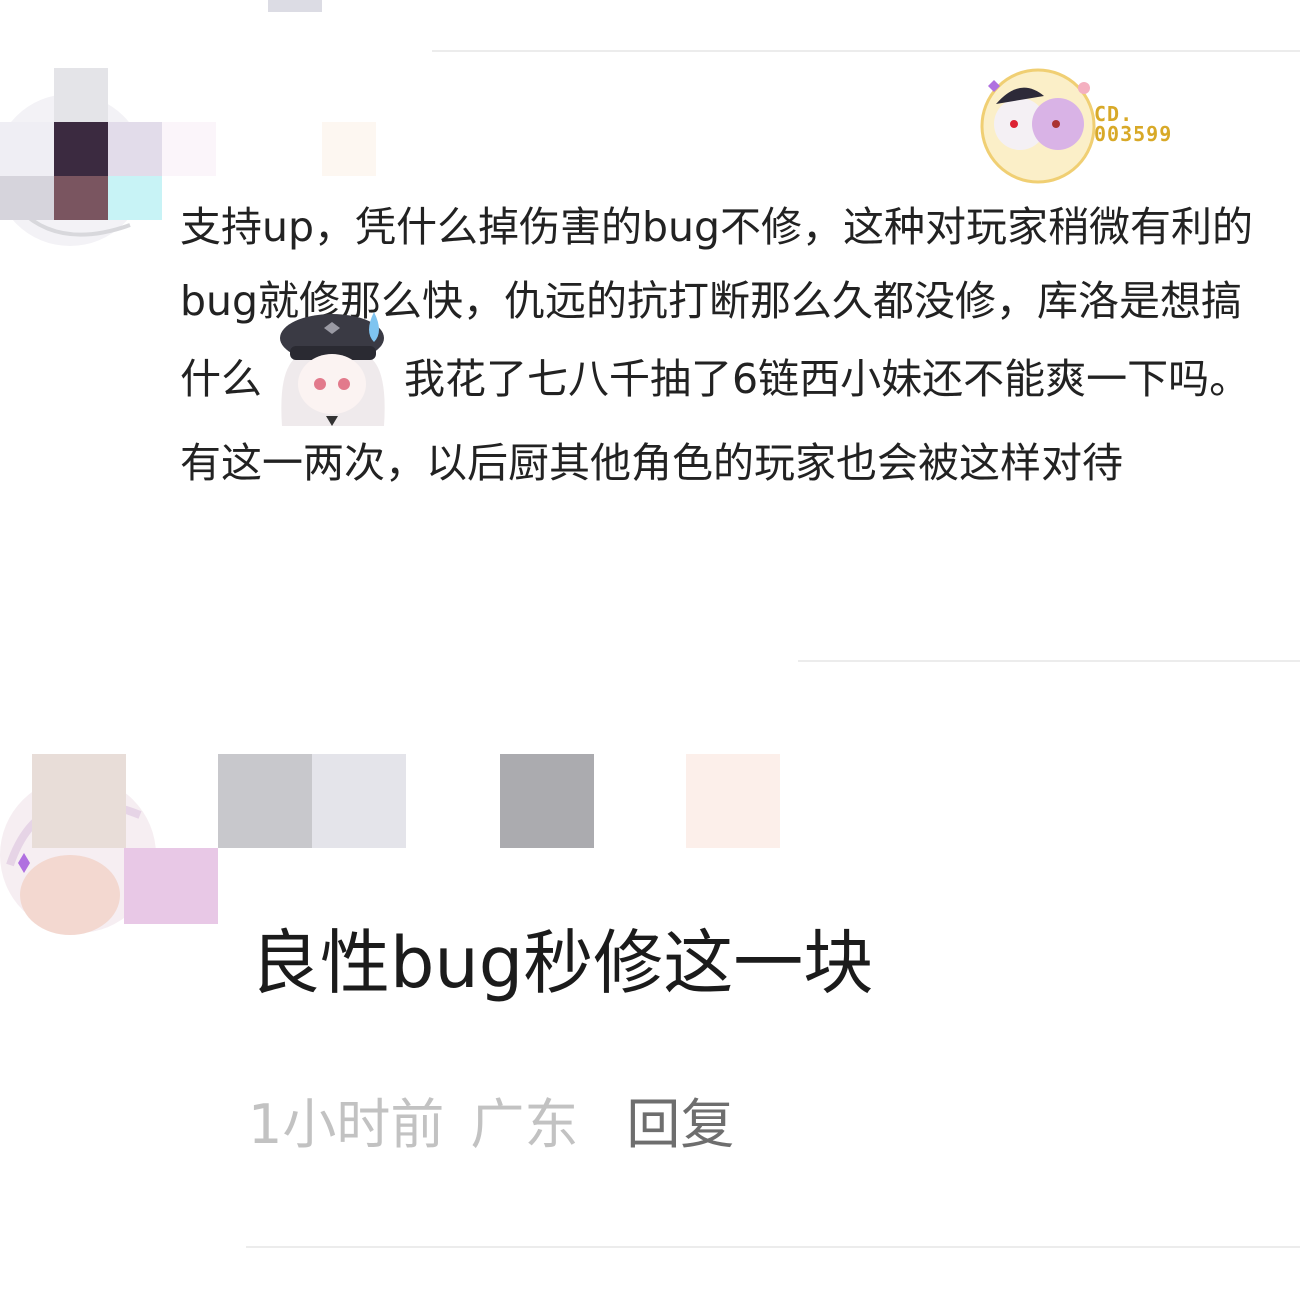 The image size is (1300, 1300). What do you see at coordinates (295, 6) in the screenshot?
I see `blurred-username-fragment` at bounding box center [295, 6].